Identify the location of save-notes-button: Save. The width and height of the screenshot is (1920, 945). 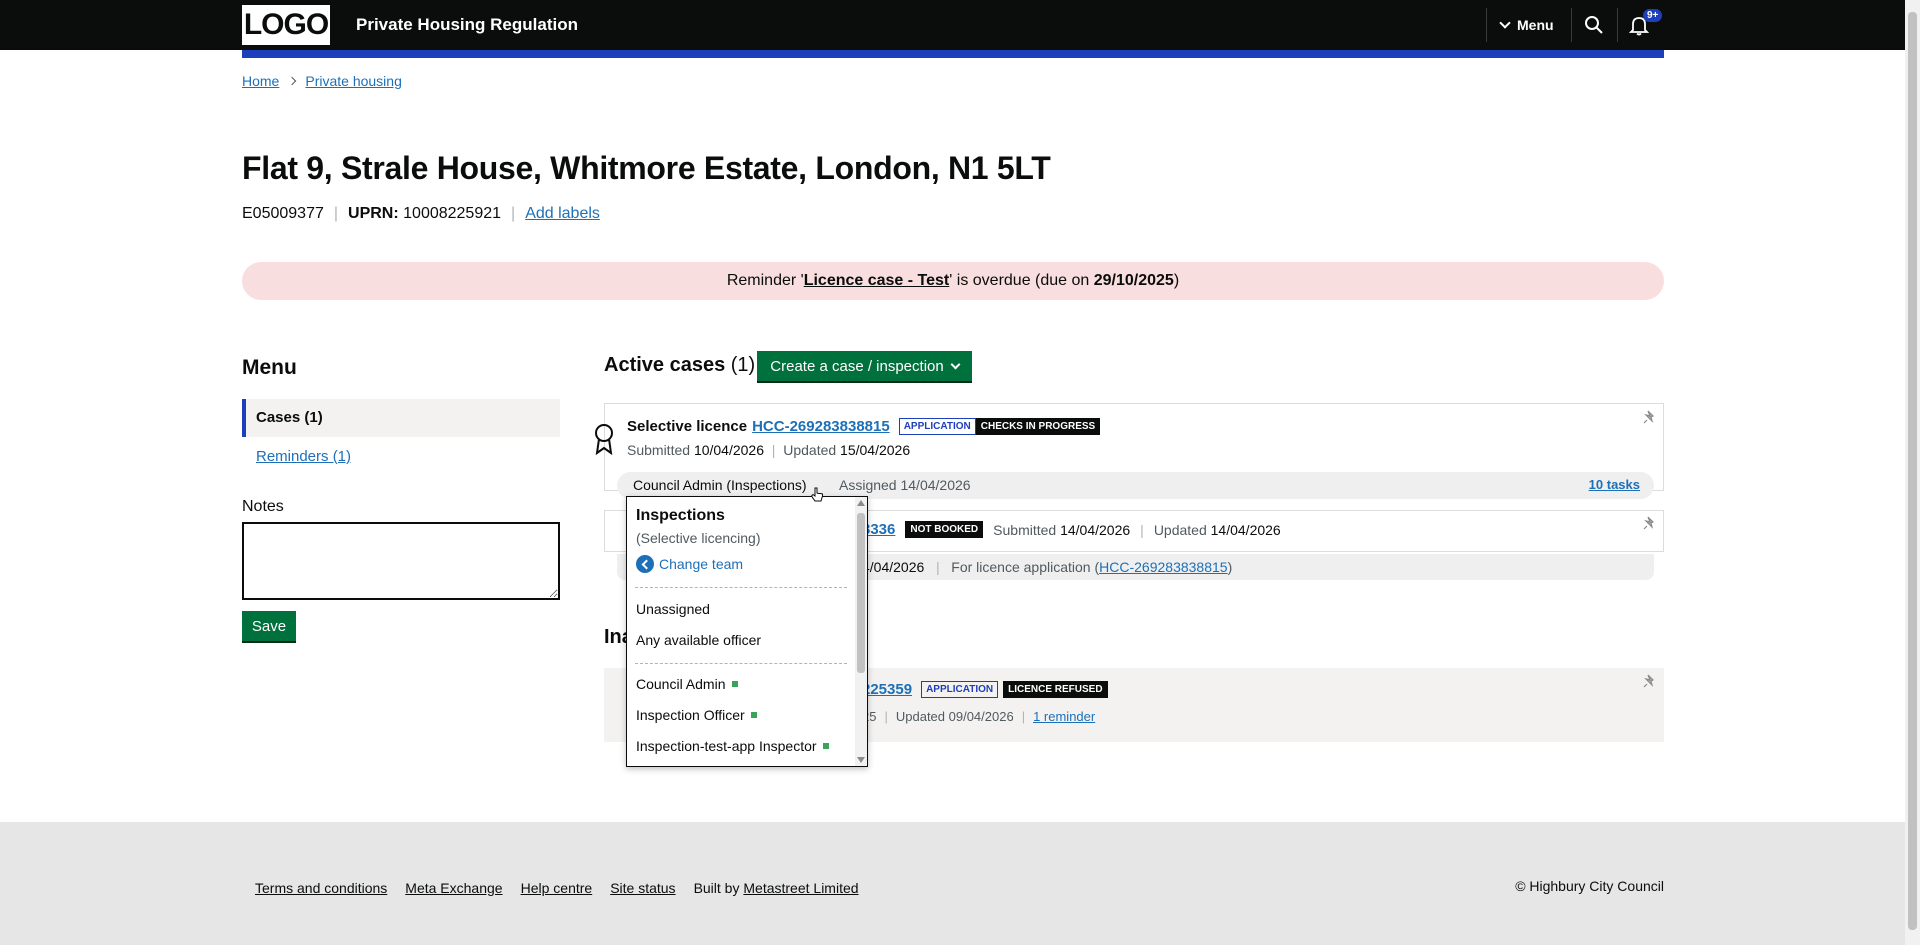
(269, 626).